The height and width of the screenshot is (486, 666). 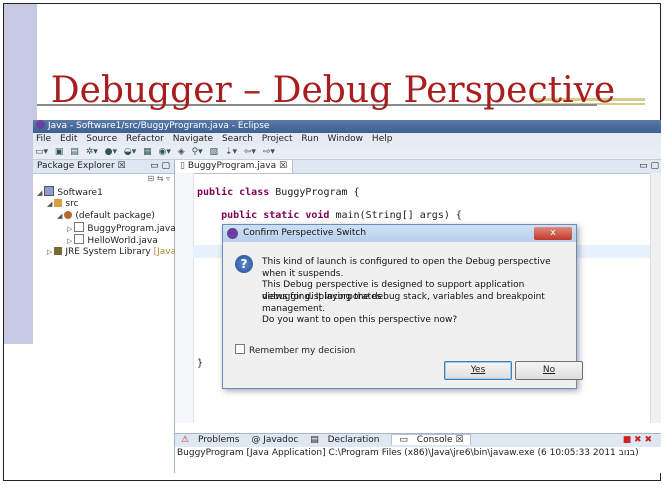 I want to click on package-explorer-tab: Package Explorer ☒ ▭ ▢, so click(x=103, y=167).